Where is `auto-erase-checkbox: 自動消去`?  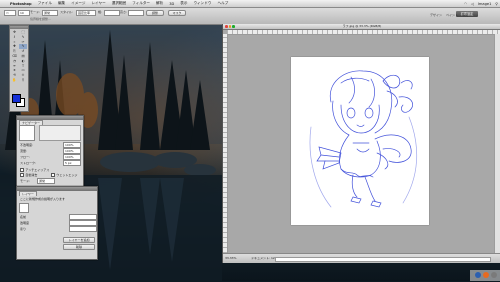
auto-erase-checkbox: 自動消去 is located at coordinates (29, 175).